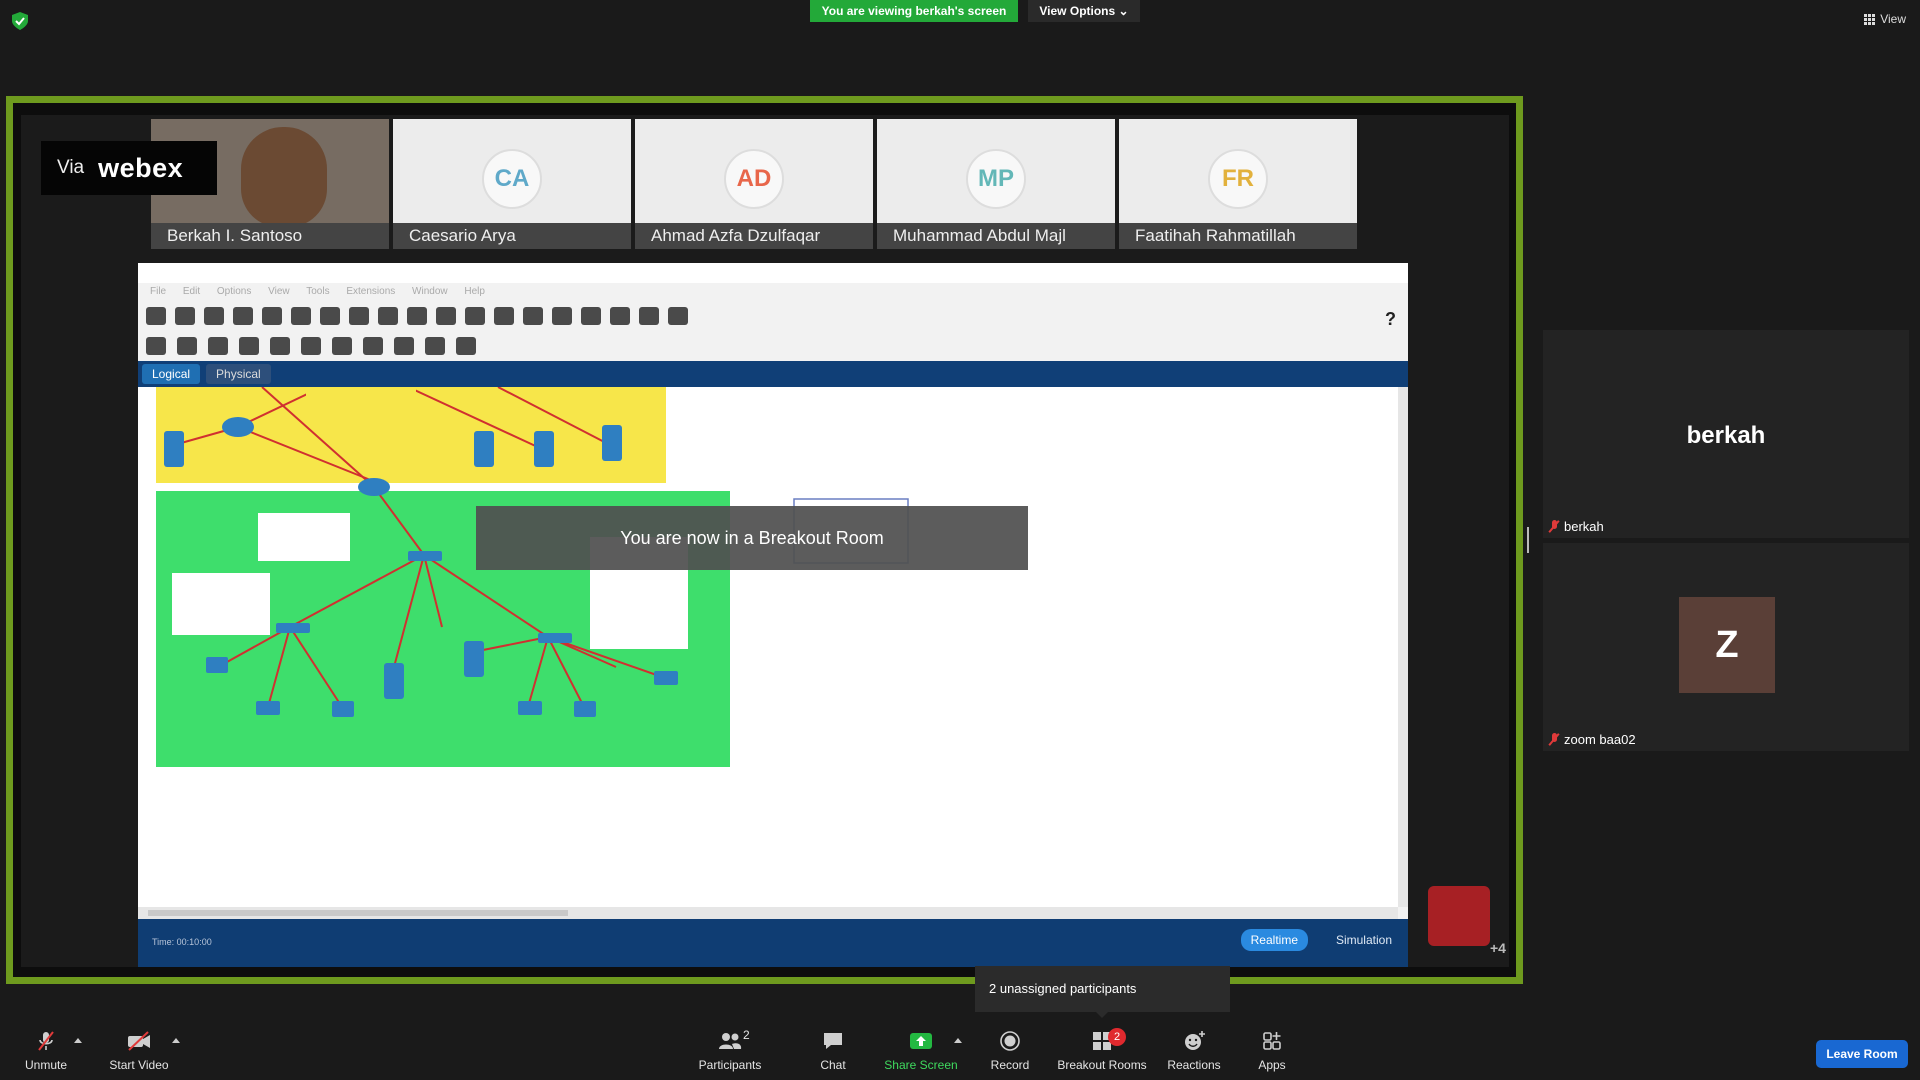 This screenshot has height=1080, width=1920. Describe the element at coordinates (773, 374) in the screenshot. I see `packet-tracer-view-tabs: Logical Physical` at that location.